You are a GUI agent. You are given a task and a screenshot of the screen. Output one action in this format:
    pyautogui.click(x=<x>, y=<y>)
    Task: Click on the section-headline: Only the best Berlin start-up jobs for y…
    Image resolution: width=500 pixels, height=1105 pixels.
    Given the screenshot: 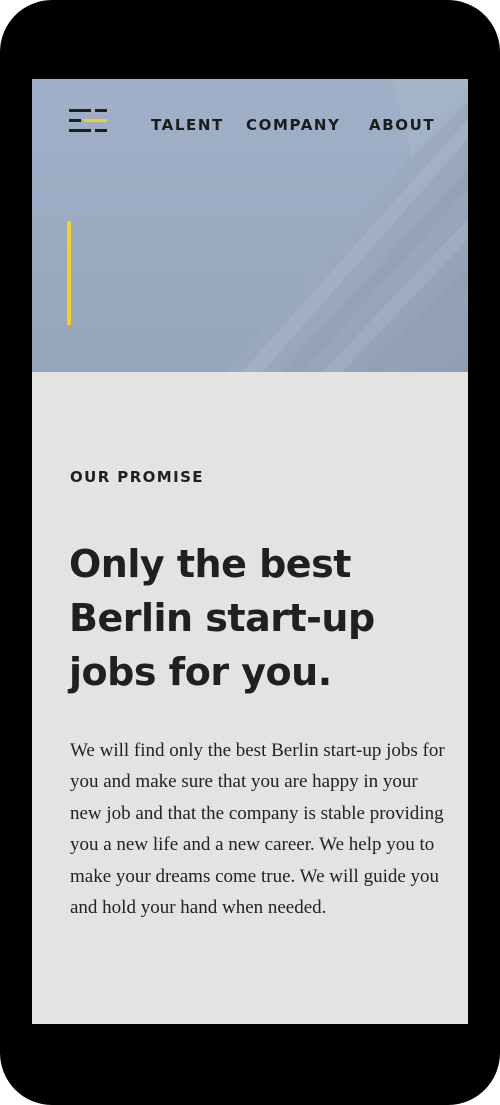 What is the action you would take?
    pyautogui.click(x=222, y=618)
    